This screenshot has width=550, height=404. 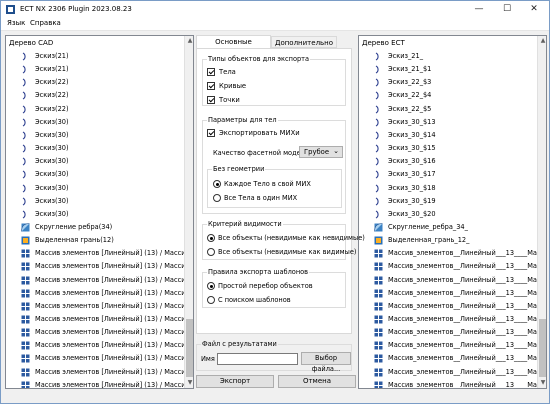 What do you see at coordinates (541, 212) in the screenshot?
I see `ect-tree-scrollbar: ▲ ▼` at bounding box center [541, 212].